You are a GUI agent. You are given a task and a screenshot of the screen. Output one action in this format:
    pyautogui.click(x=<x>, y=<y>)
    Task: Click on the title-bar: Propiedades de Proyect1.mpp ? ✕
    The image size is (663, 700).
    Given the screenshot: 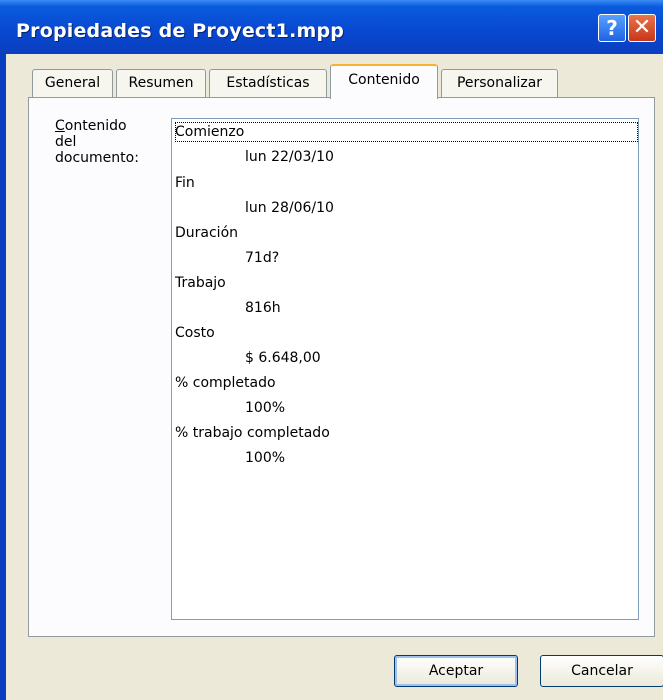 What is the action you would take?
    pyautogui.click(x=331, y=27)
    